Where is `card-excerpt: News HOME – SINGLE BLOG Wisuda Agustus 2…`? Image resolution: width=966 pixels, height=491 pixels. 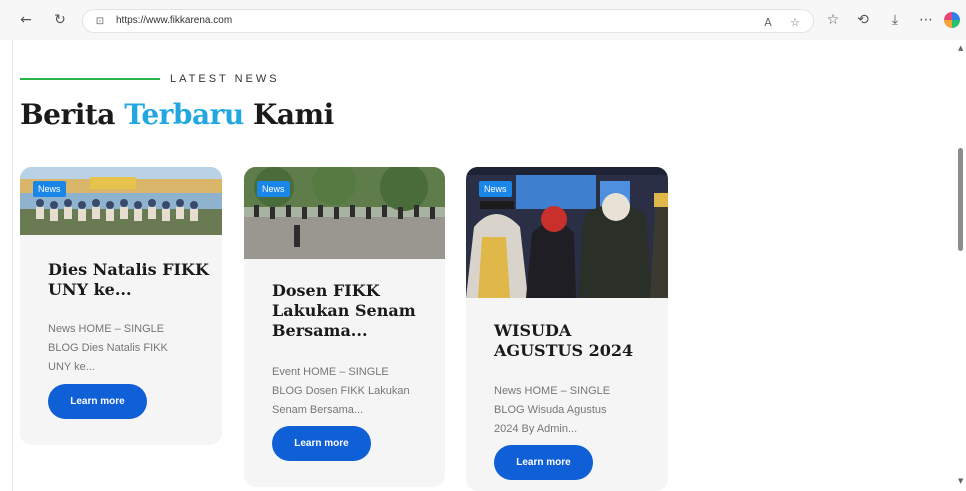
card-excerpt: News HOME – SINGLE BLOG Wisuda Agustus 2… is located at coordinates (574, 410).